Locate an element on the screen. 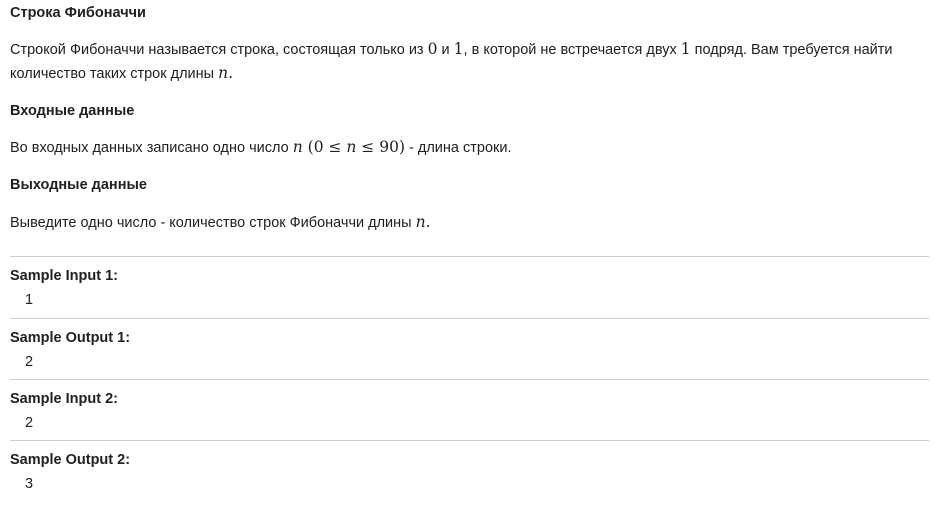 This screenshot has width=935, height=512. input-heading: Входные данные is located at coordinates (72, 111).